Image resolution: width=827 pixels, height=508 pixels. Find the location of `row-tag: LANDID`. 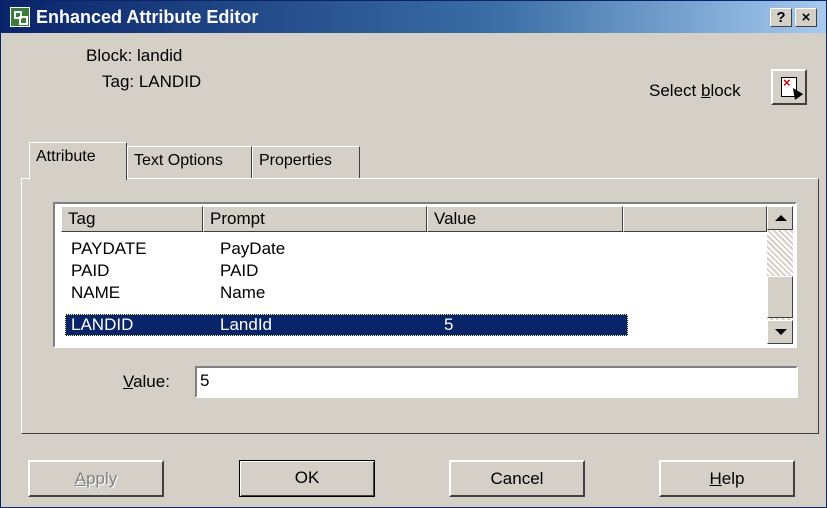

row-tag: LANDID is located at coordinates (102, 324).